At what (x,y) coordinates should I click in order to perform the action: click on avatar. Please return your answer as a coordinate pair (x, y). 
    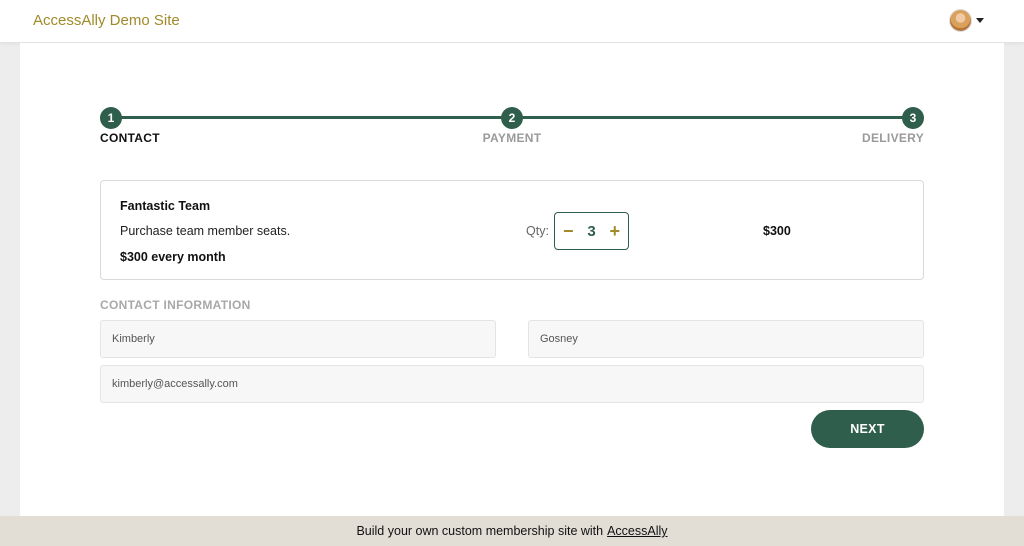
    Looking at the image, I should click on (960, 20).